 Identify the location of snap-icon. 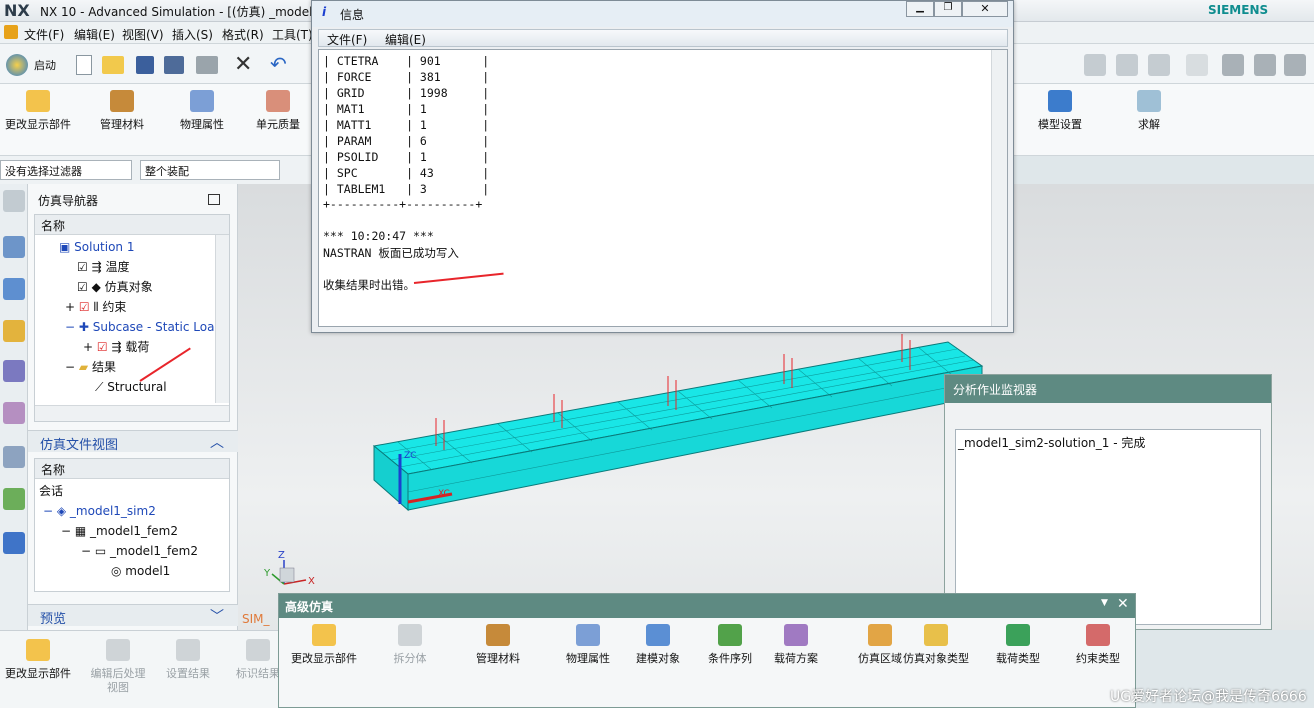
(1095, 65).